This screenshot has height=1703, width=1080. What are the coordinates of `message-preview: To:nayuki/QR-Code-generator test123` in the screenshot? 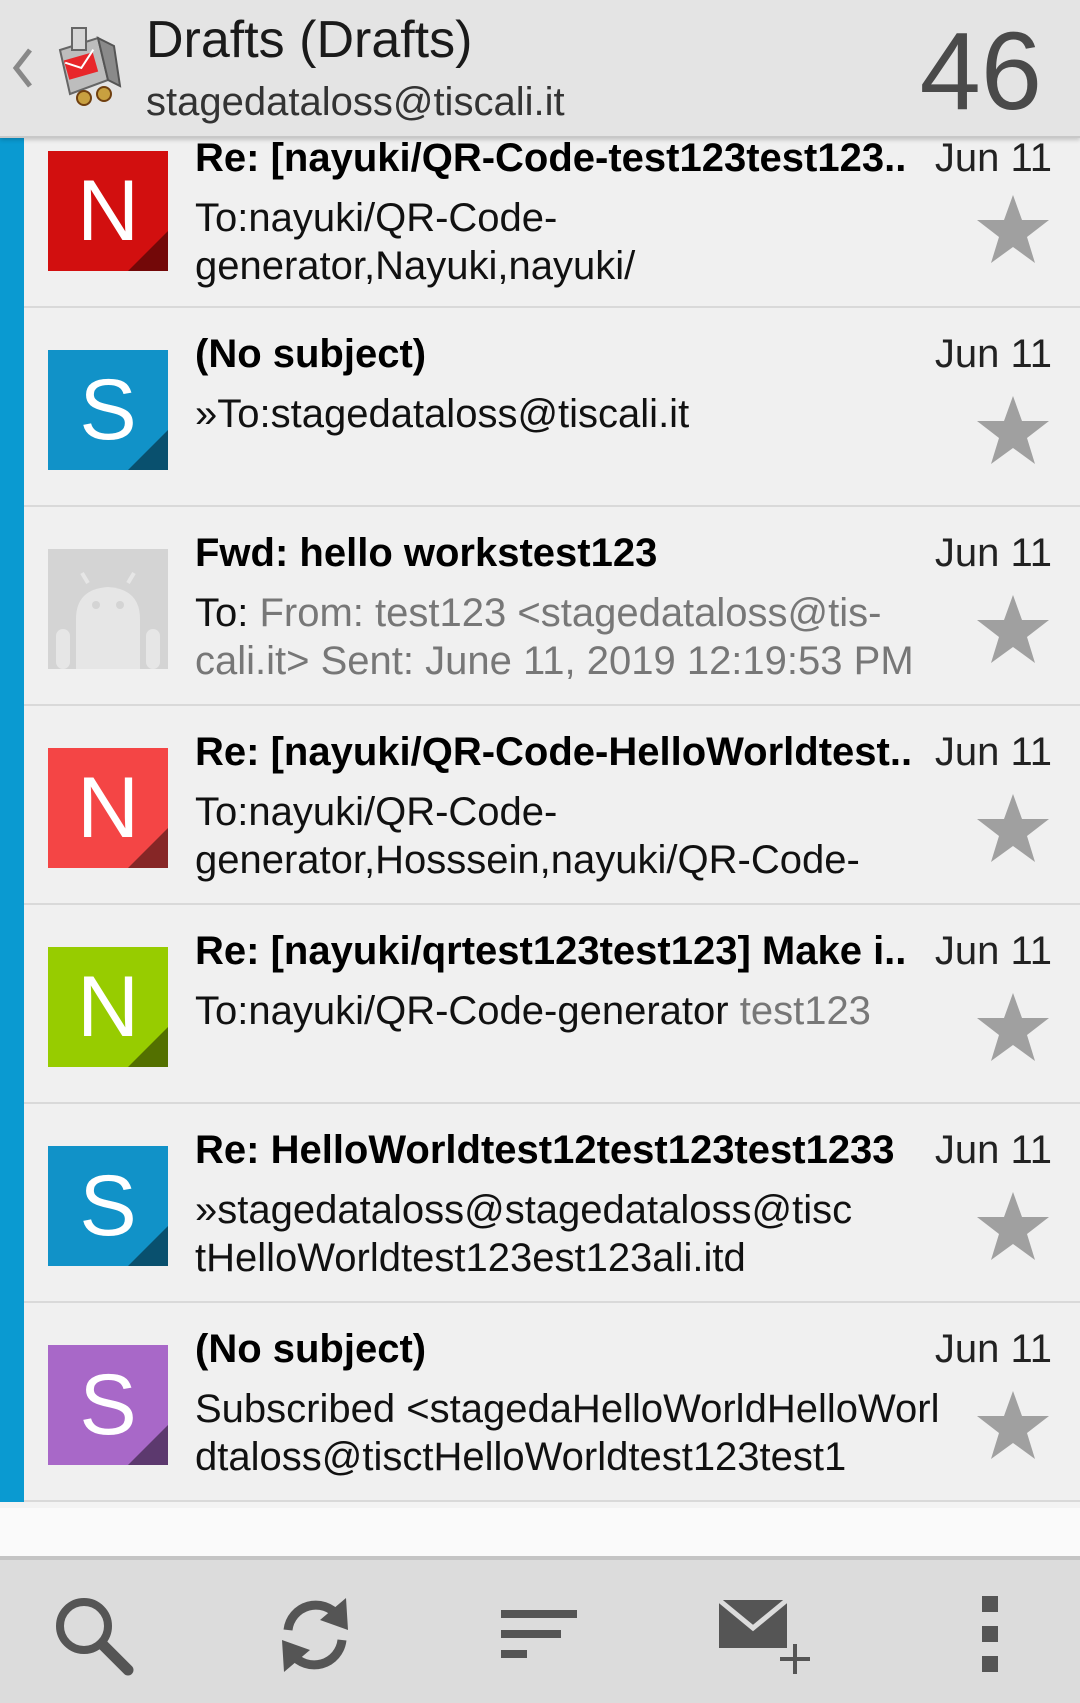 It's located at (575, 1011).